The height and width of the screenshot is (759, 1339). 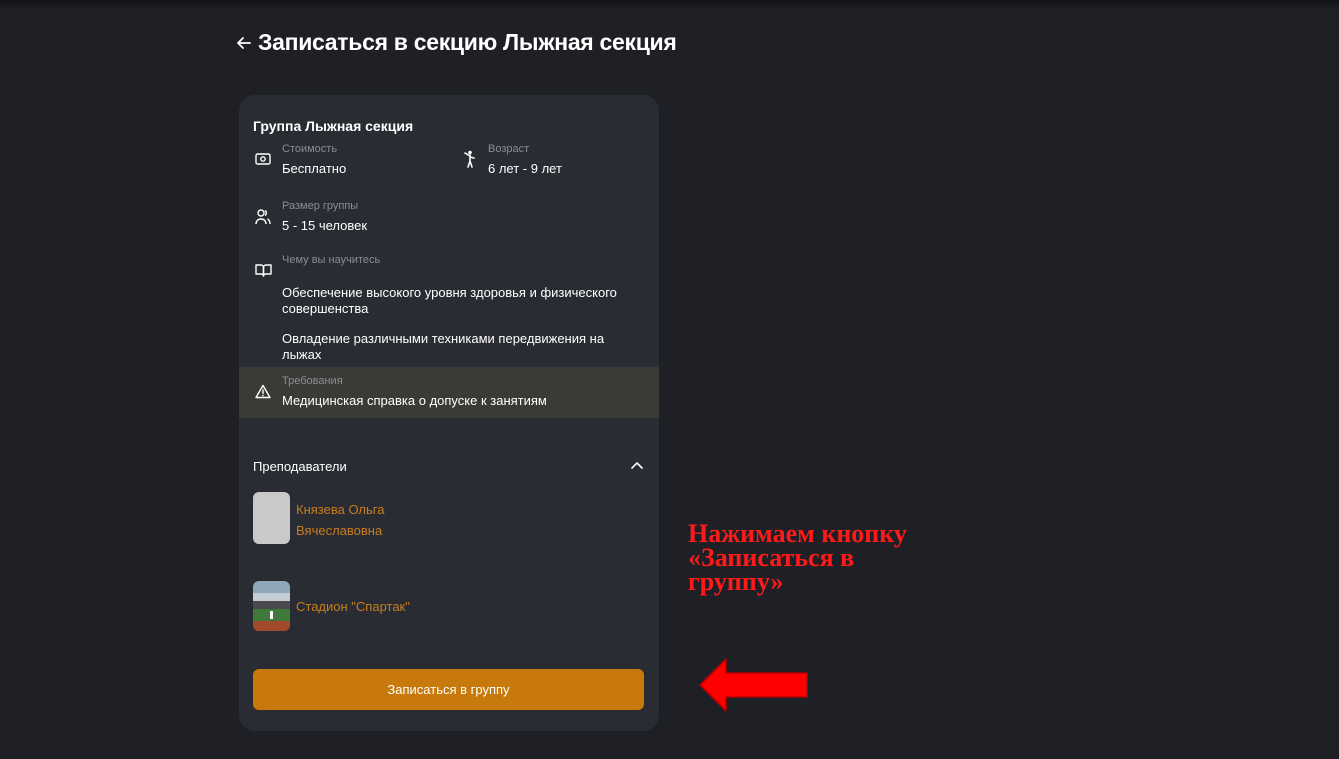 What do you see at coordinates (263, 159) in the screenshot?
I see `money-icon` at bounding box center [263, 159].